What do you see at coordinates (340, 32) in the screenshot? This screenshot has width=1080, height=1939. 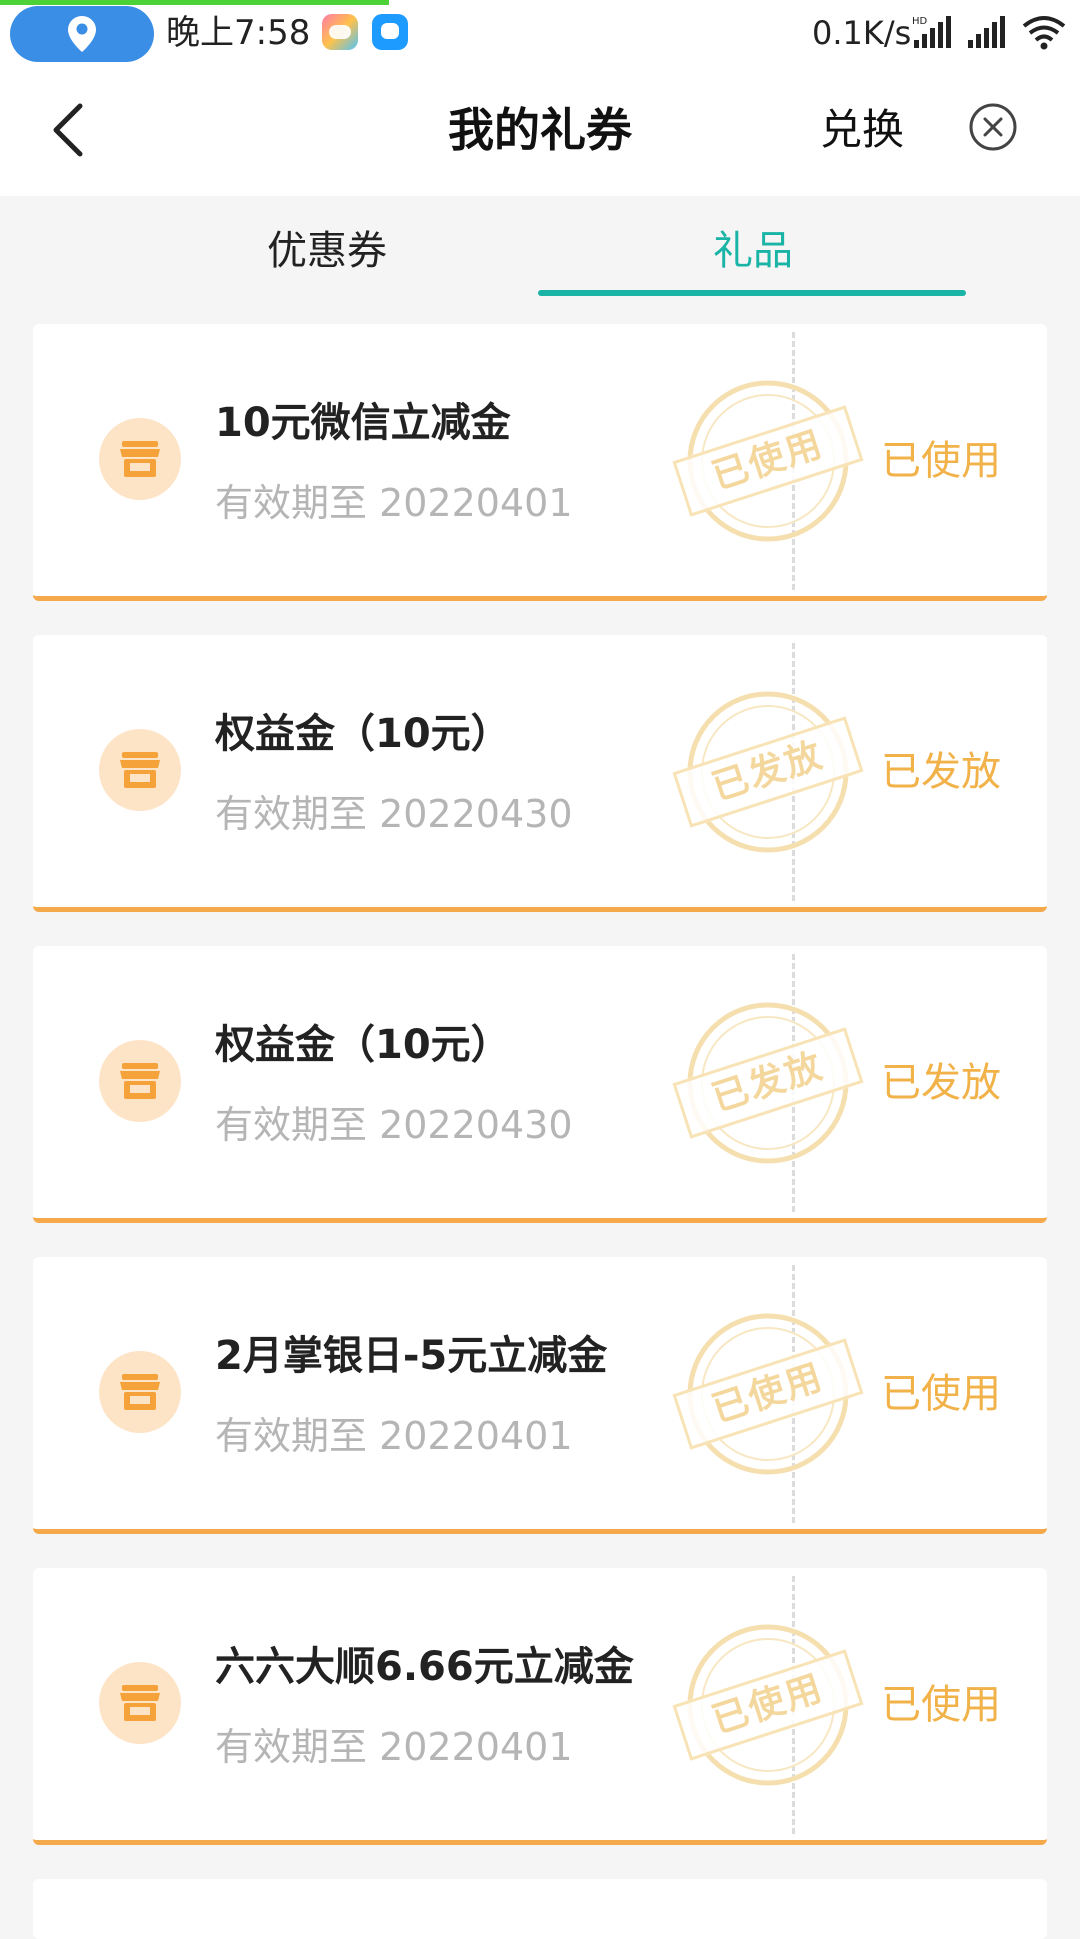 I see `game-app-icon` at bounding box center [340, 32].